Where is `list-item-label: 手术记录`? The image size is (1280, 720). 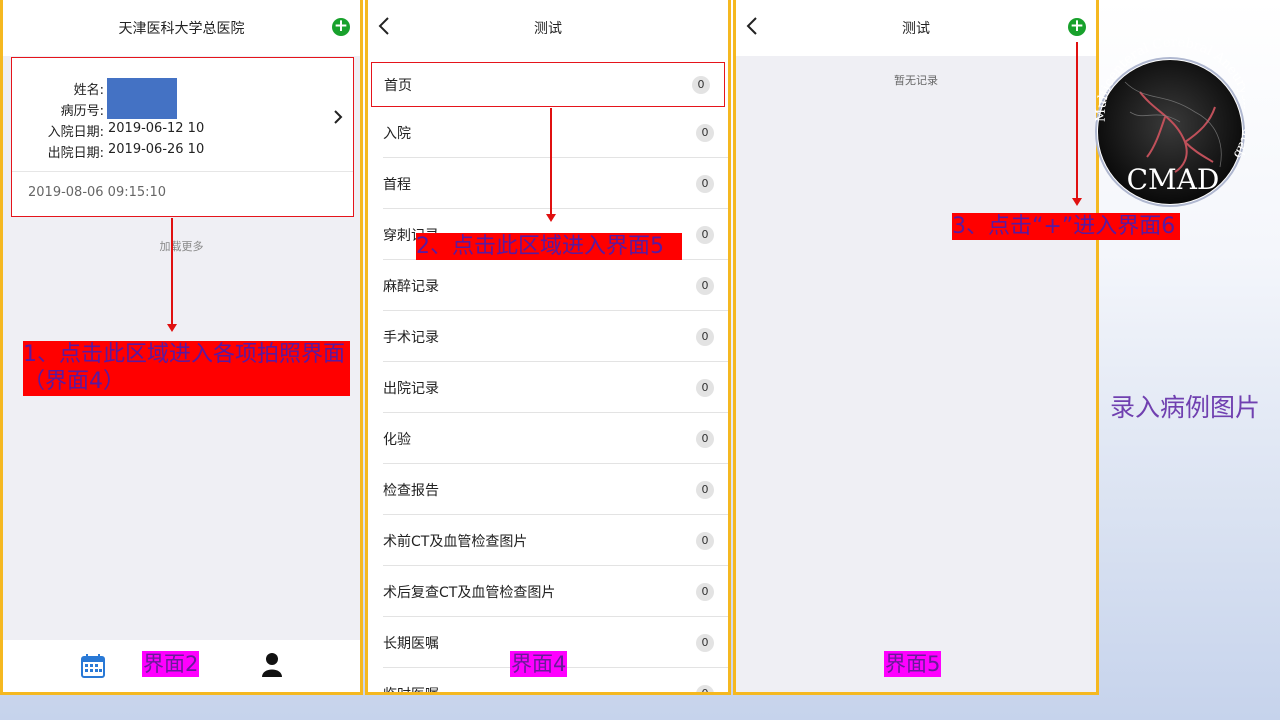 list-item-label: 手术记录 is located at coordinates (411, 337).